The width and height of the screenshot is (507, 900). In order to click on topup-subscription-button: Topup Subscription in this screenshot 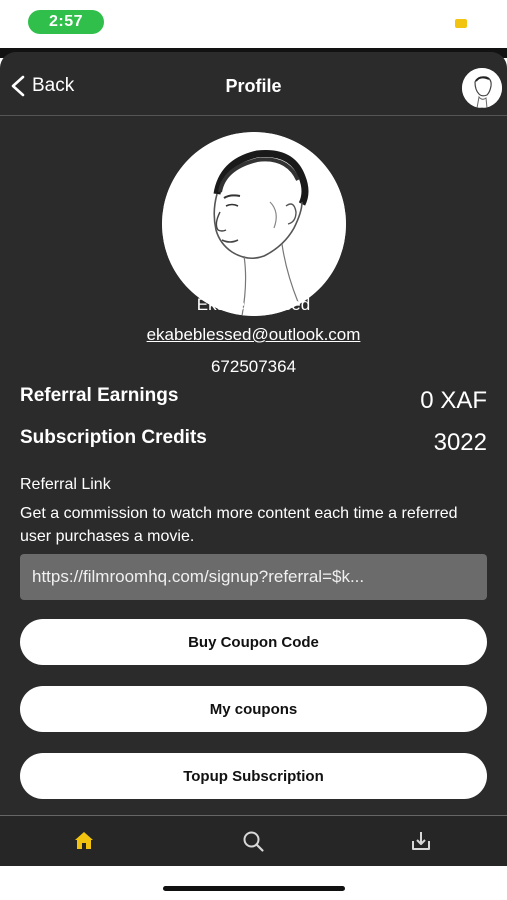, I will do `click(253, 776)`.